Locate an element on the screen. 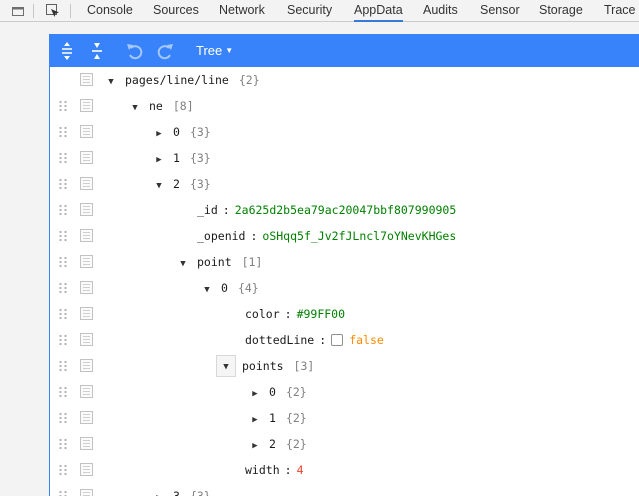  tab-security: Security is located at coordinates (309, 11).